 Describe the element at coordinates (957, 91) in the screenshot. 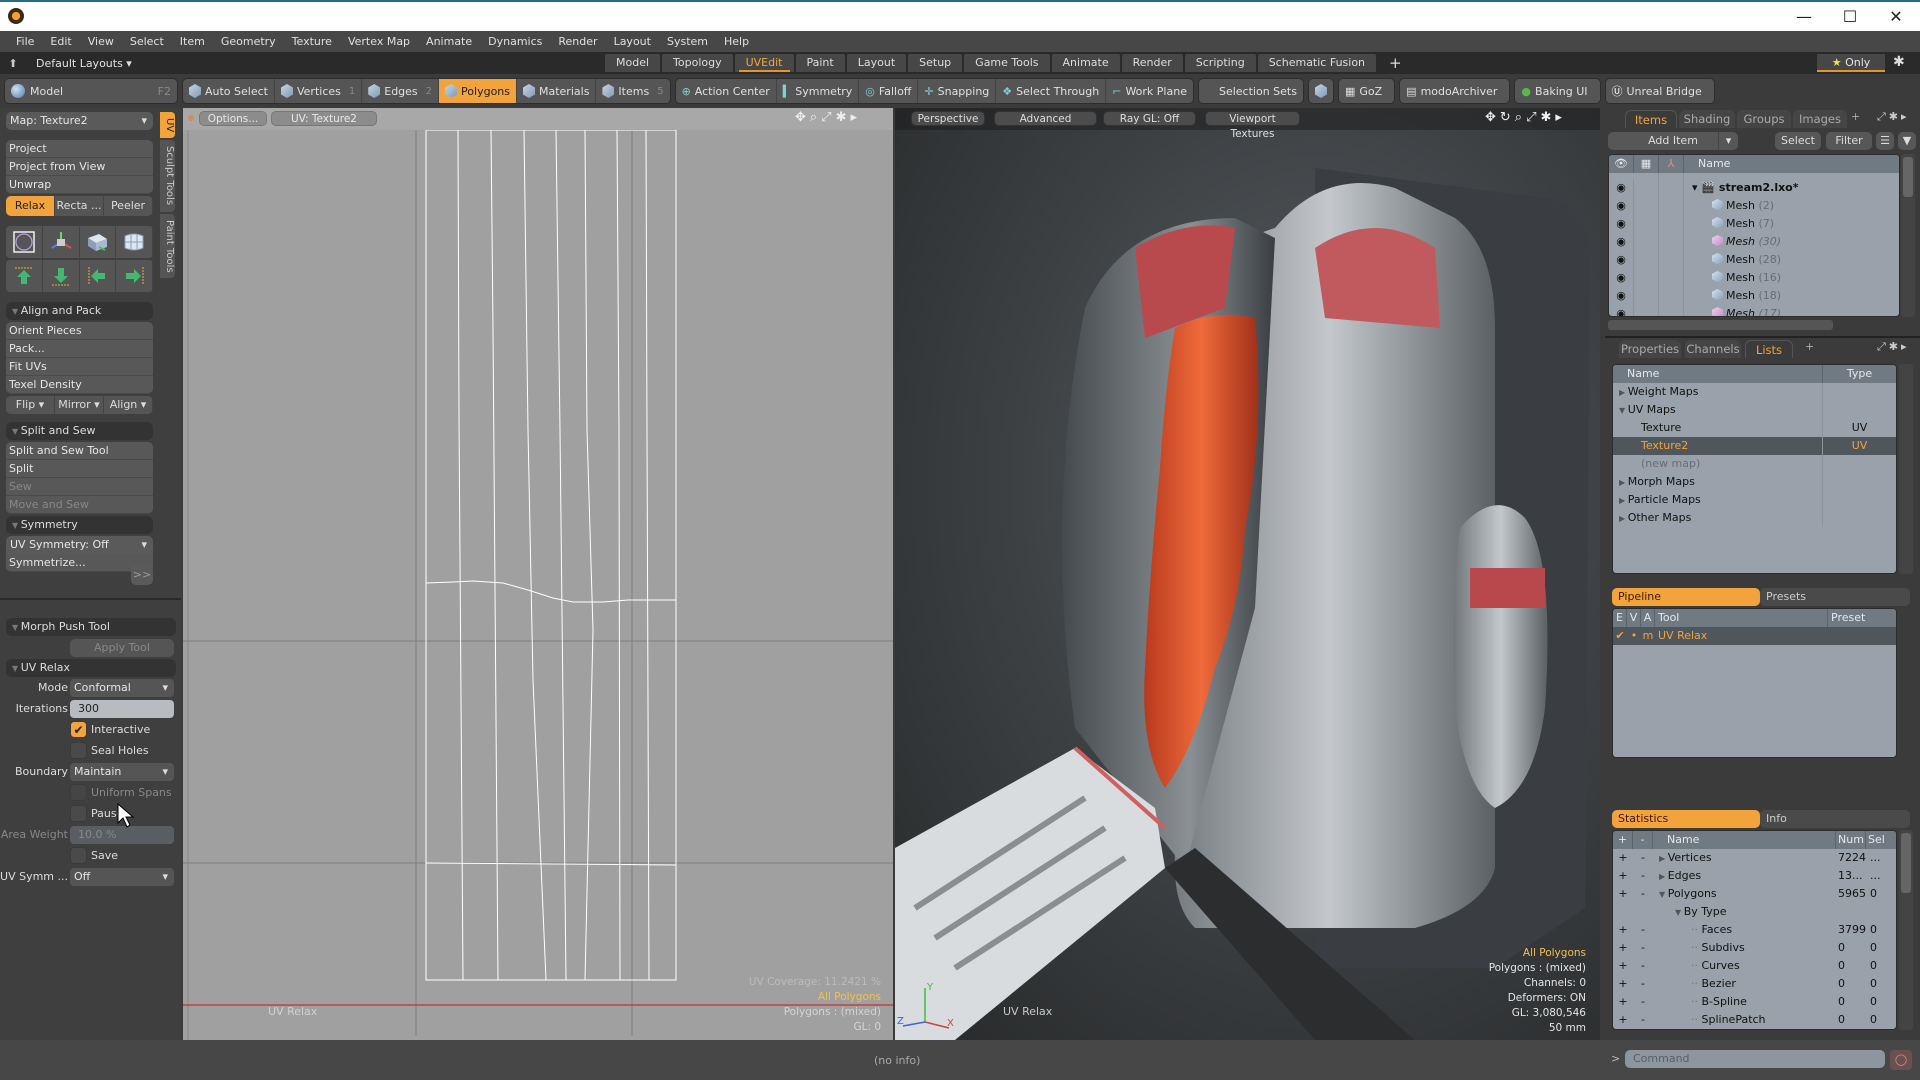

I see `snapping-button: ✛ Snapping` at that location.